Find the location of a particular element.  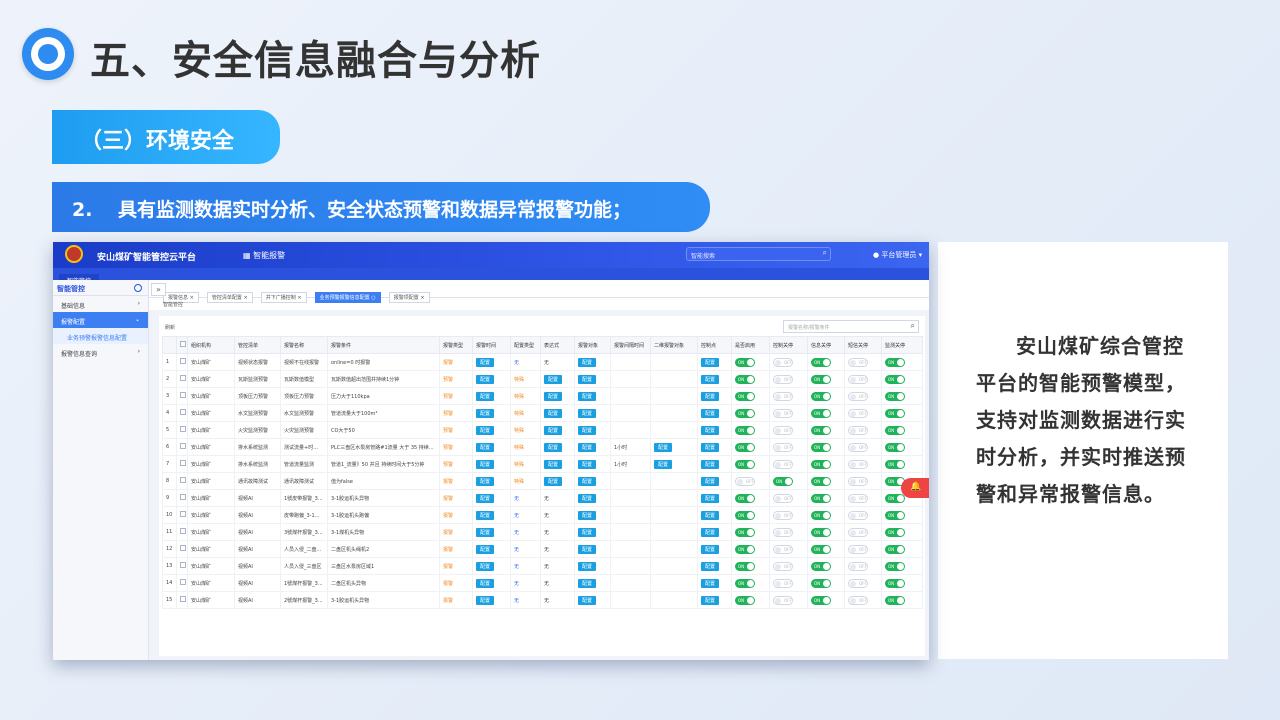

sidebar-item-alarm-query: 报警信息查询 › is located at coordinates (100, 352).